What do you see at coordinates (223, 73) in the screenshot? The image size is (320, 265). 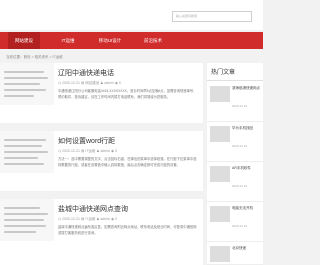 I see `sidebar-title: 热门文章` at bounding box center [223, 73].